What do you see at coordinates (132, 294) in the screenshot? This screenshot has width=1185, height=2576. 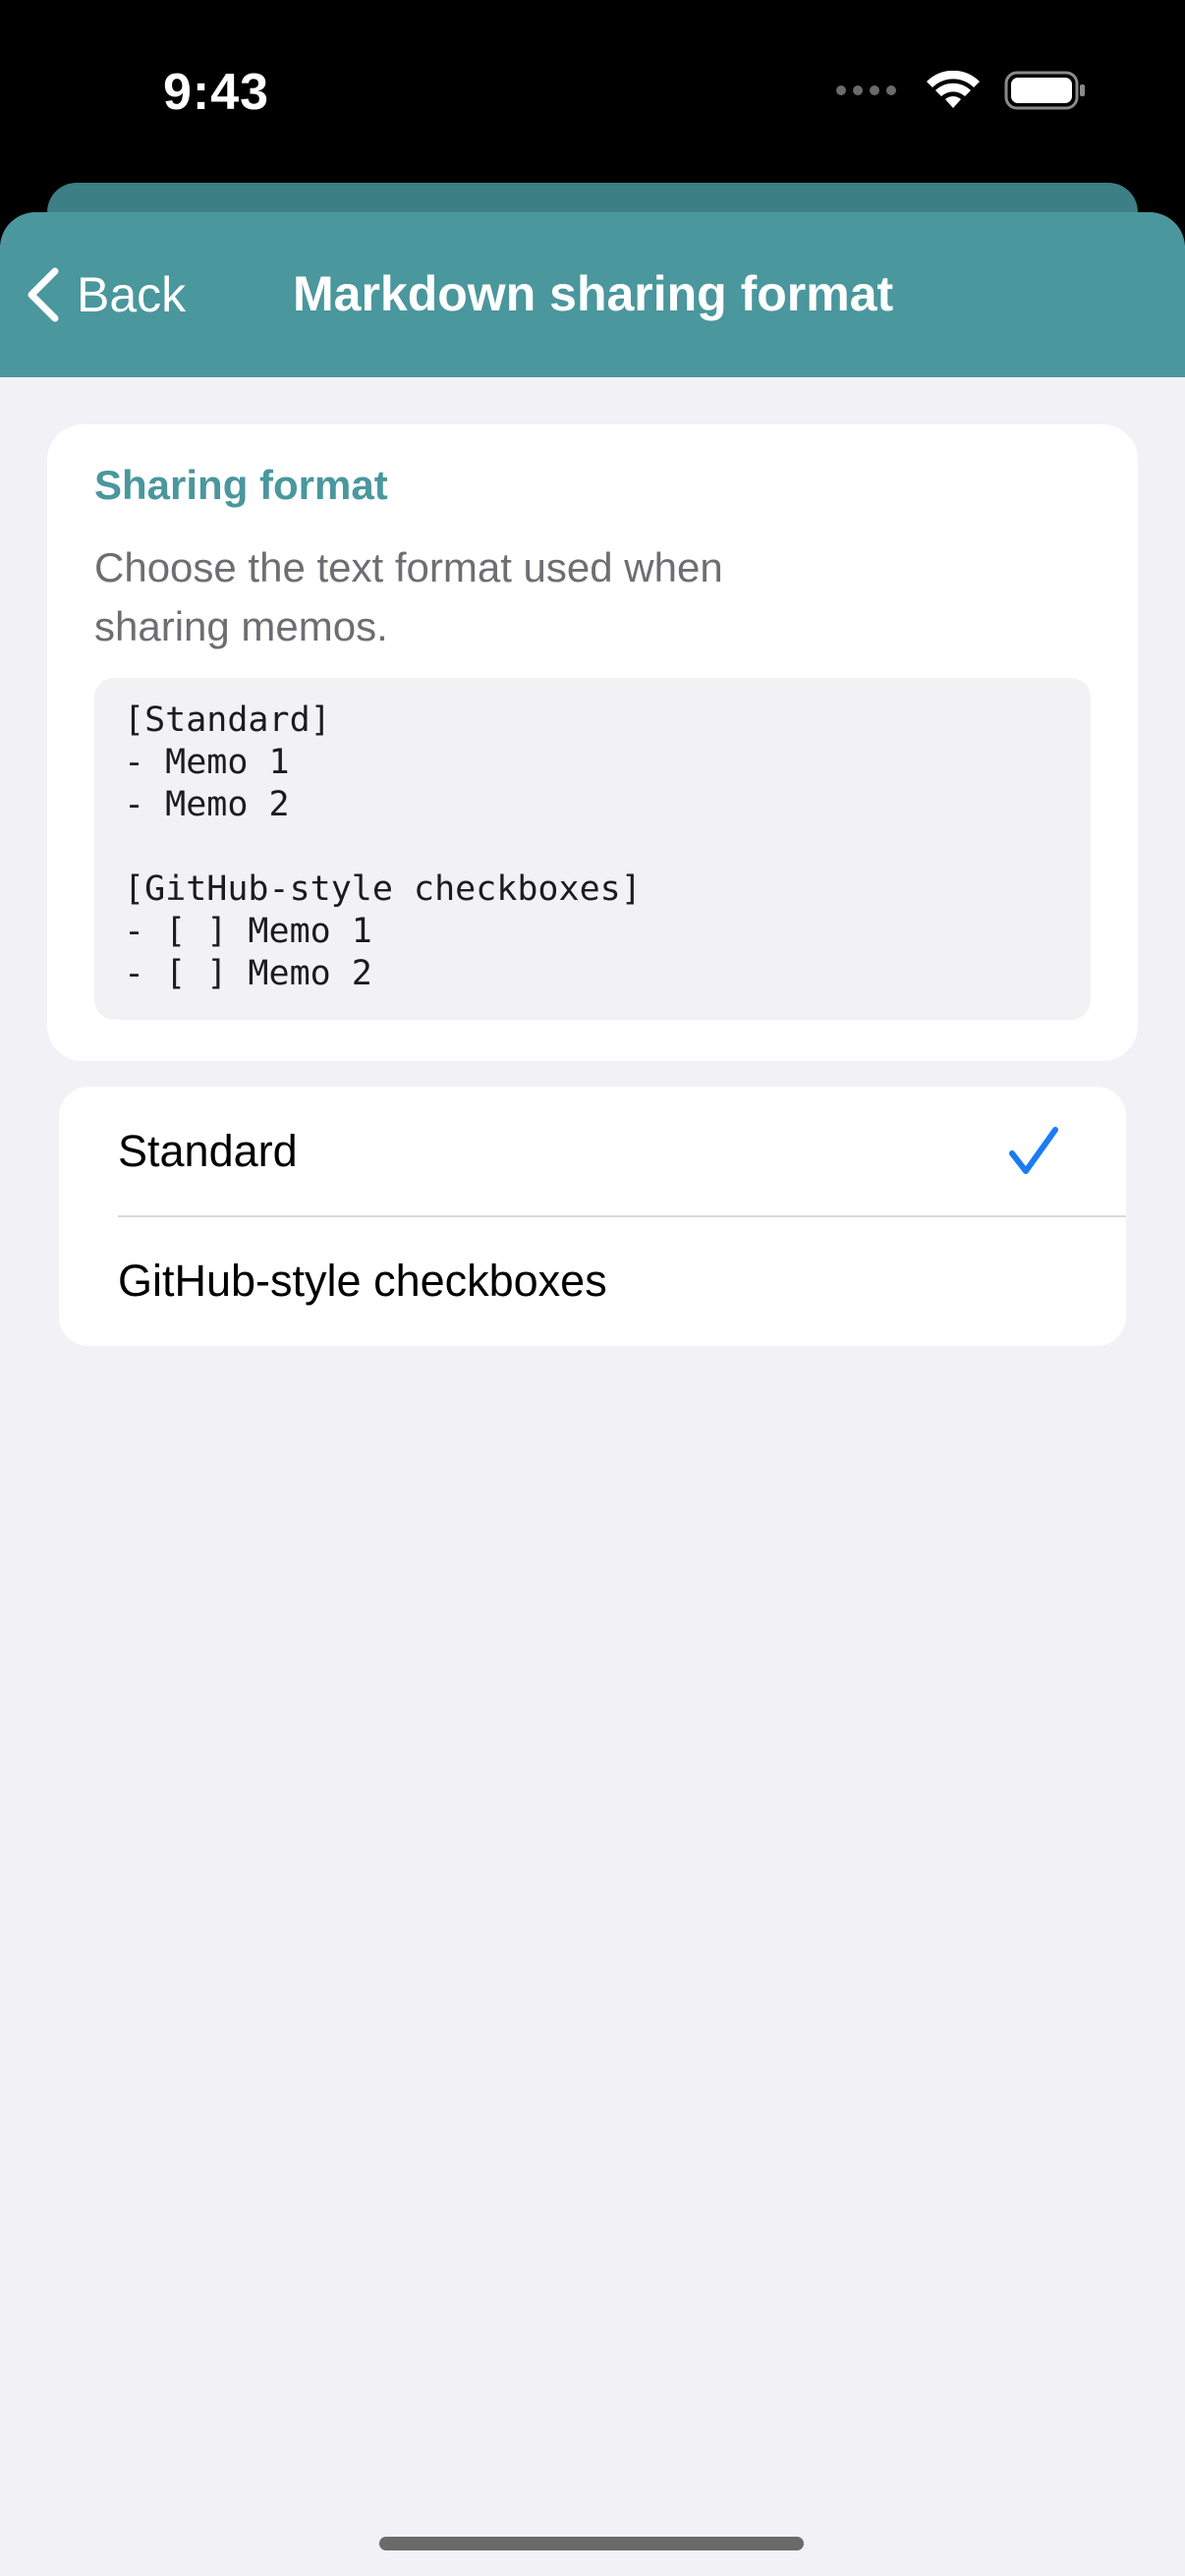 I see `back-button-label: Back` at bounding box center [132, 294].